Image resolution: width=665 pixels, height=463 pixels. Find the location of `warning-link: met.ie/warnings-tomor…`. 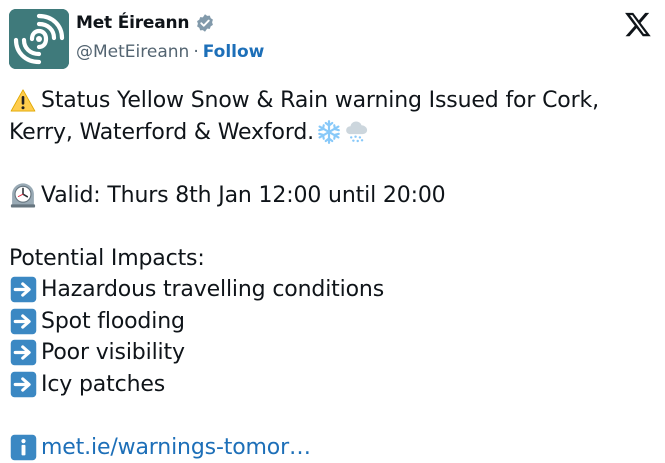

warning-link: met.ie/warnings-tomor… is located at coordinates (176, 447).